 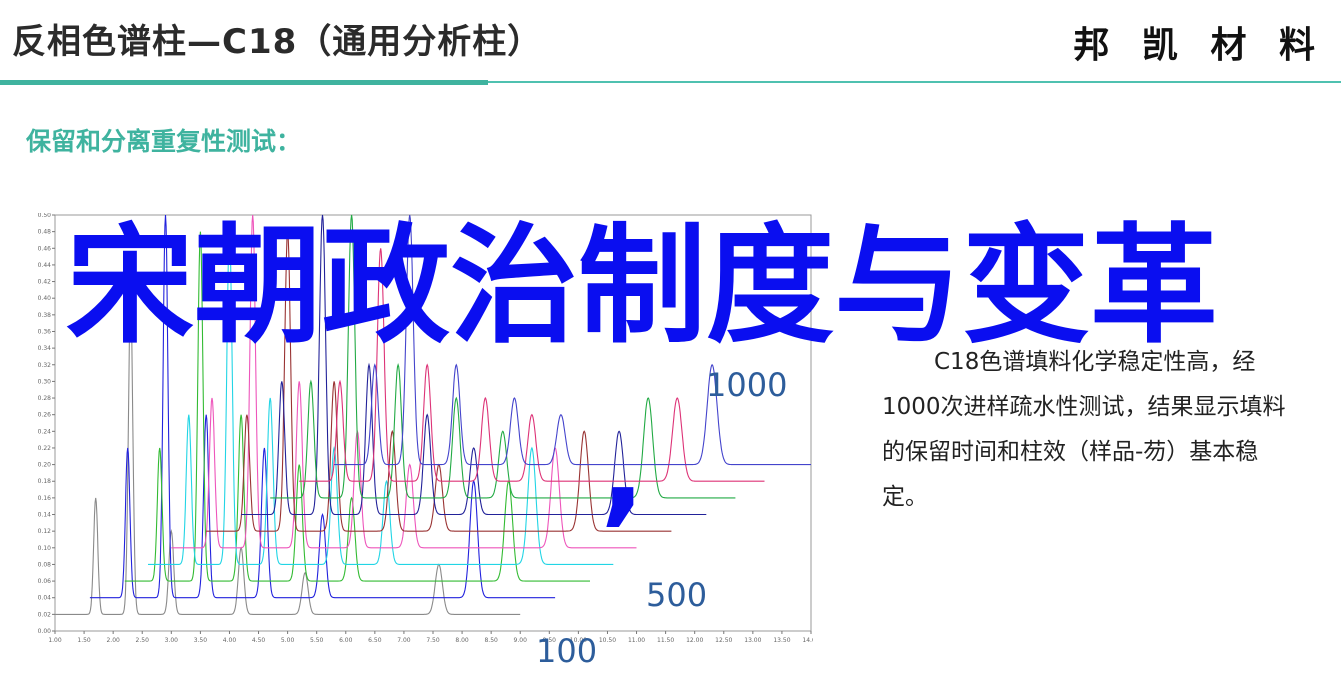 I want to click on x-tick-label: 1.00, so click(x=55, y=640).